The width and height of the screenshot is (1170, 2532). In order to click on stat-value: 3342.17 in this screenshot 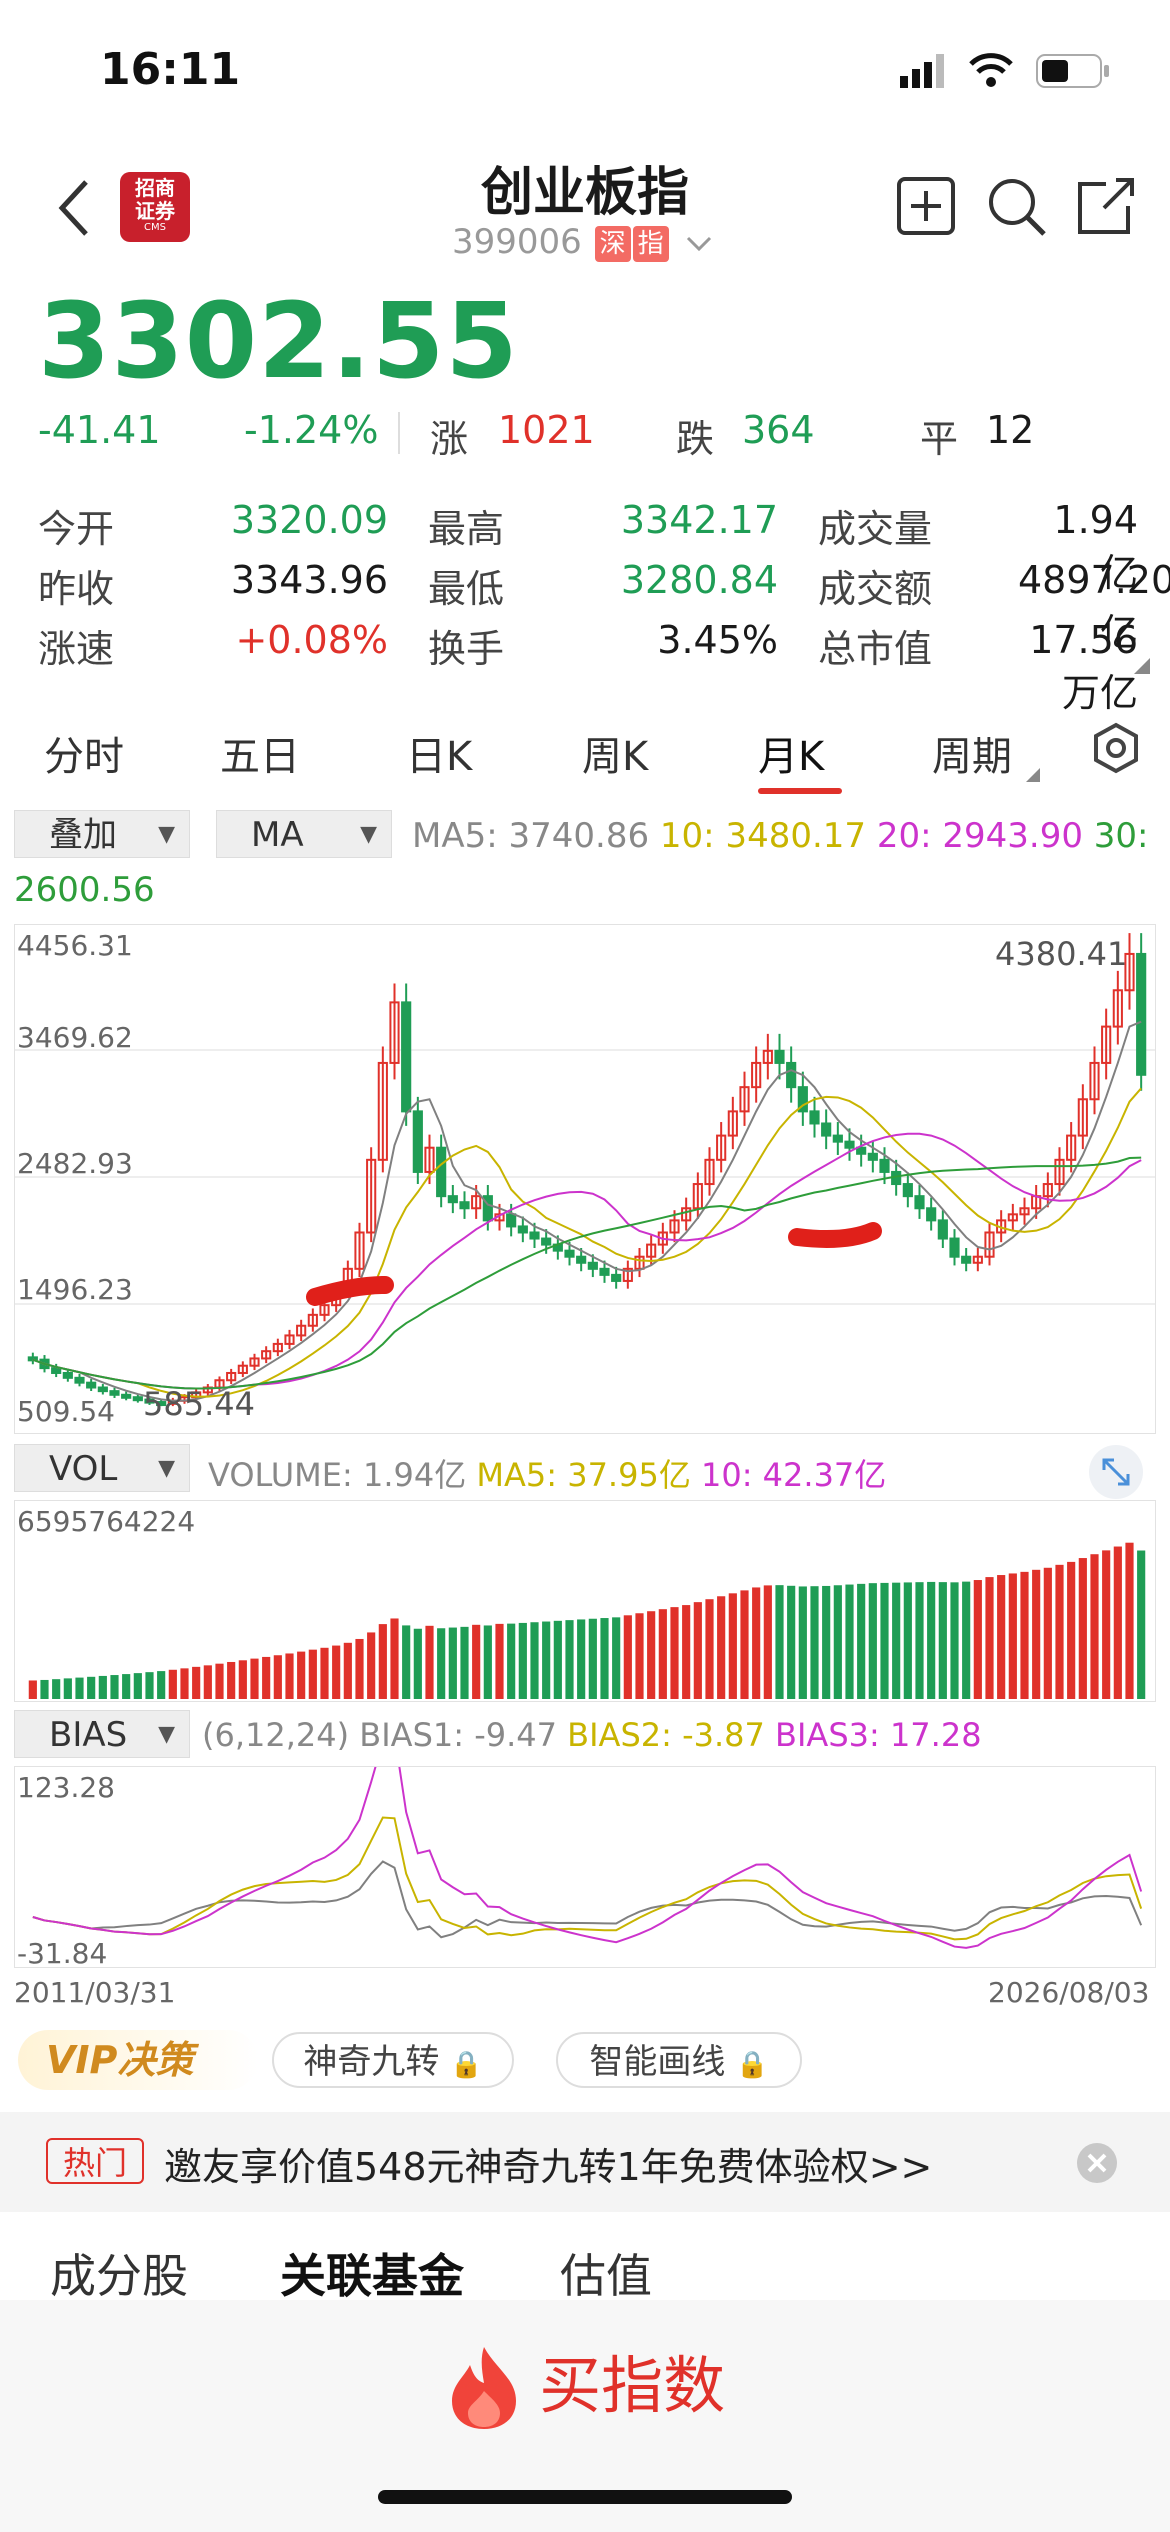, I will do `click(699, 520)`.